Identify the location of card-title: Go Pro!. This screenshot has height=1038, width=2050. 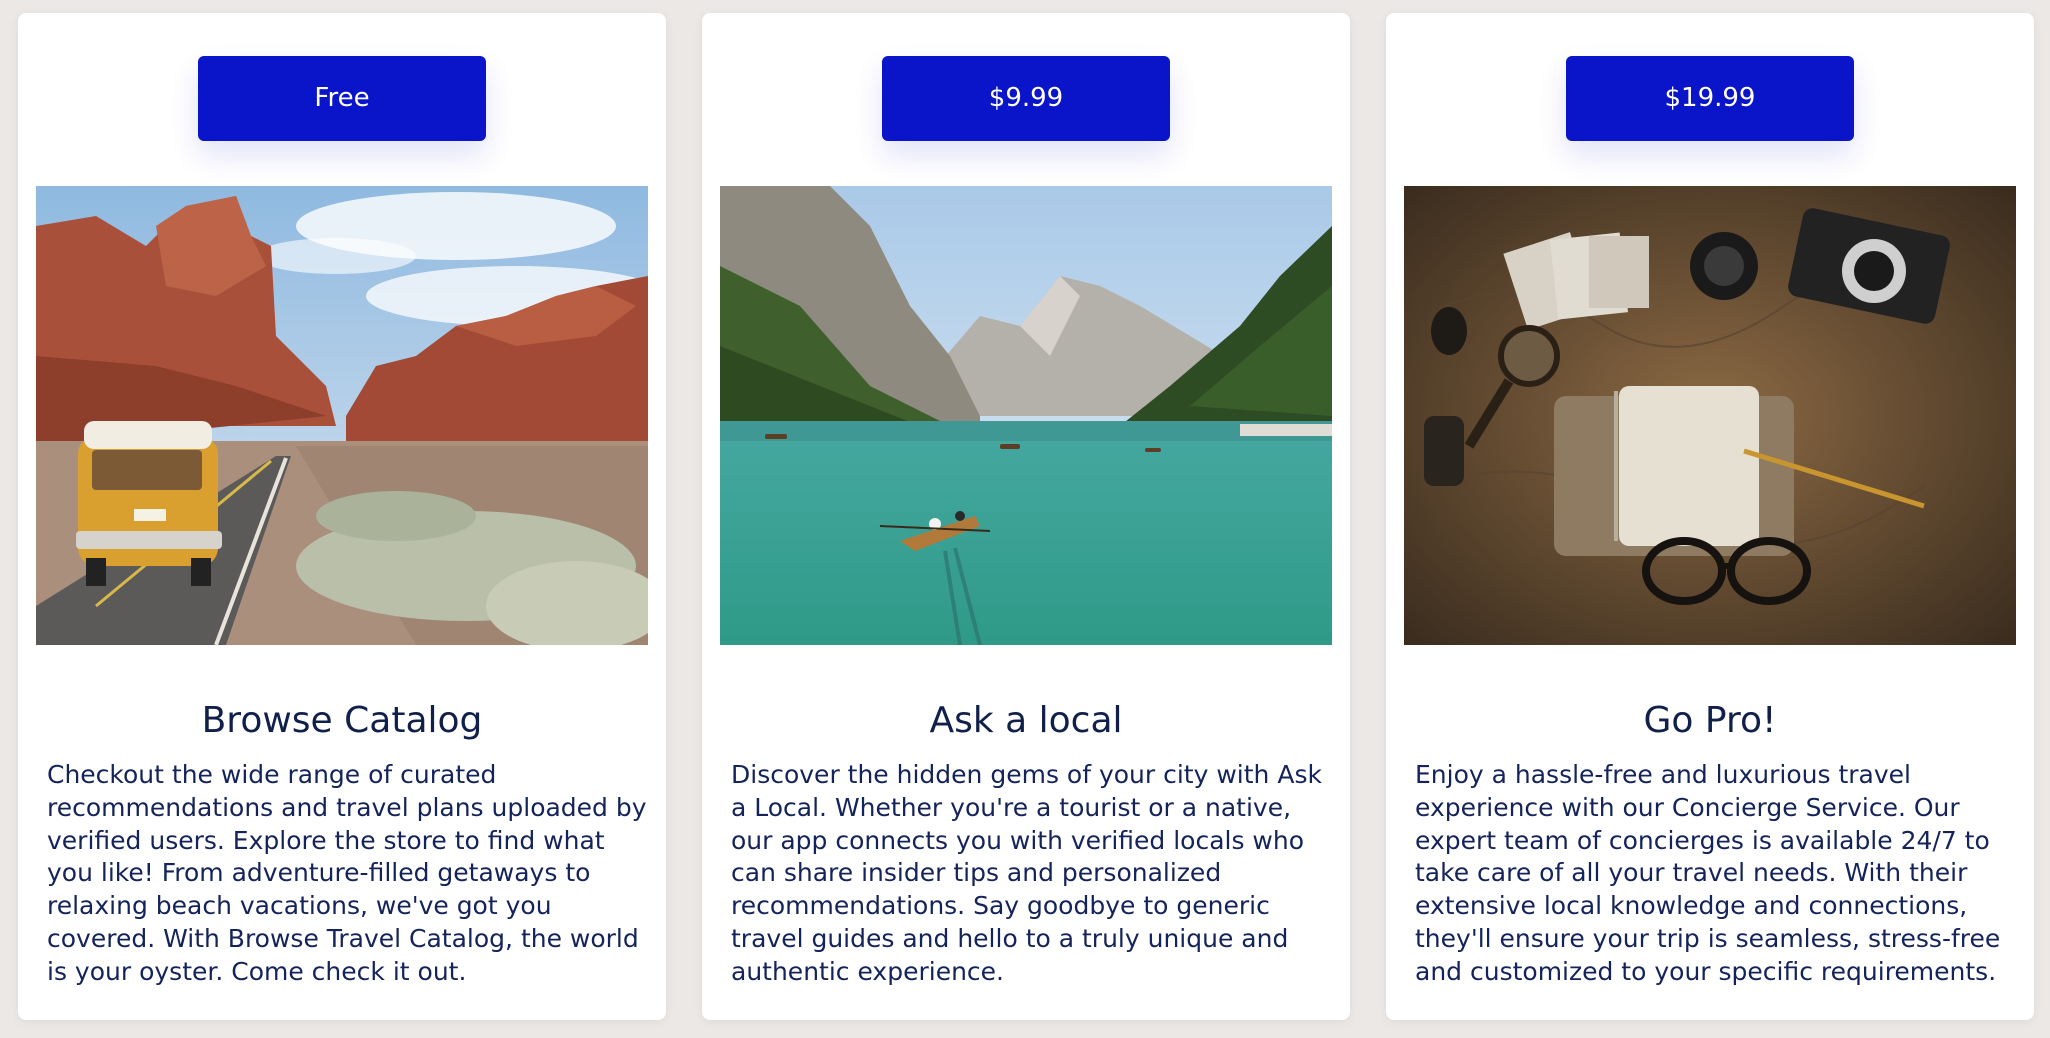
(1710, 720).